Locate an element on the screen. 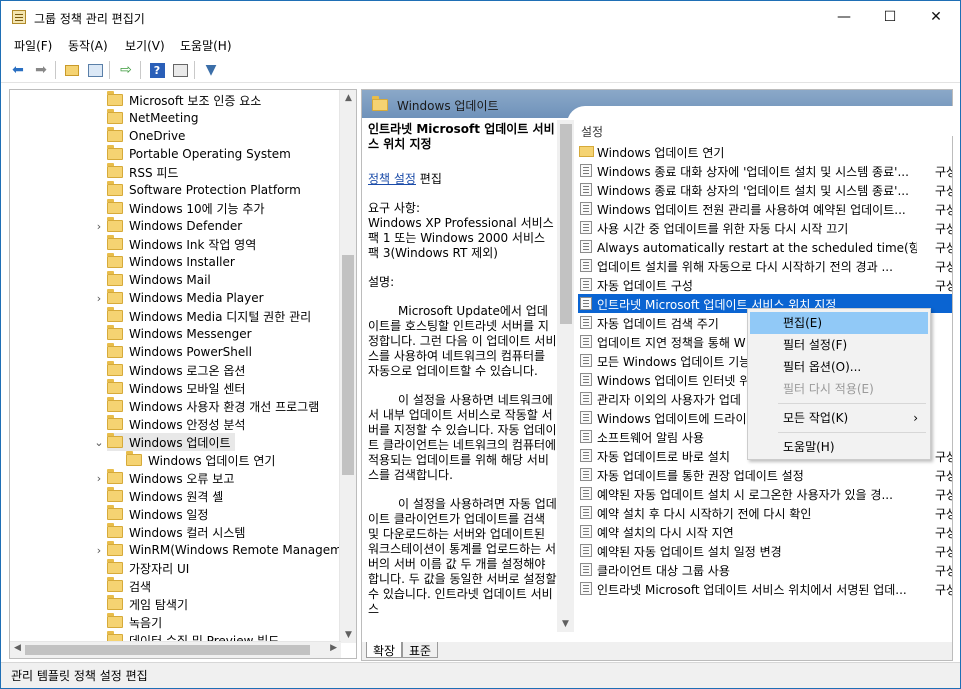 The image size is (961, 689). menu-action: 동작(A) is located at coordinates (88, 45).